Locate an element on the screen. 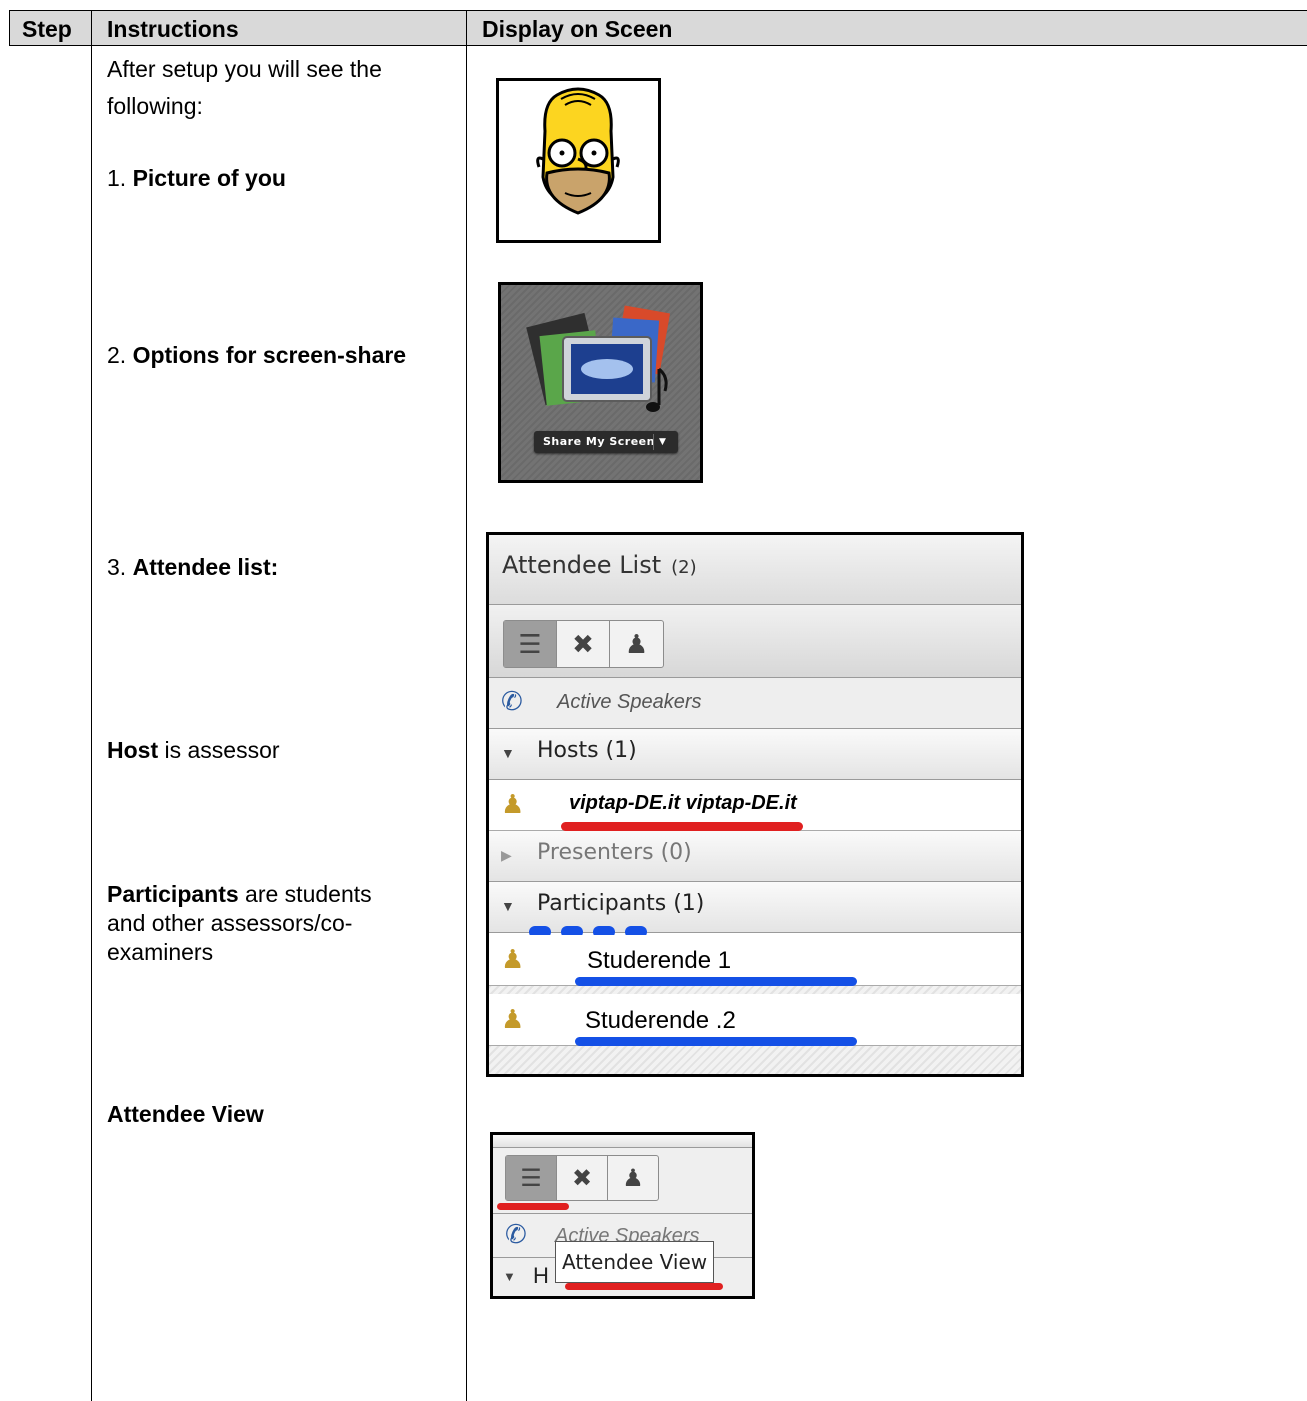  item-attendee-list: 3. Attendee list: is located at coordinates (193, 567).